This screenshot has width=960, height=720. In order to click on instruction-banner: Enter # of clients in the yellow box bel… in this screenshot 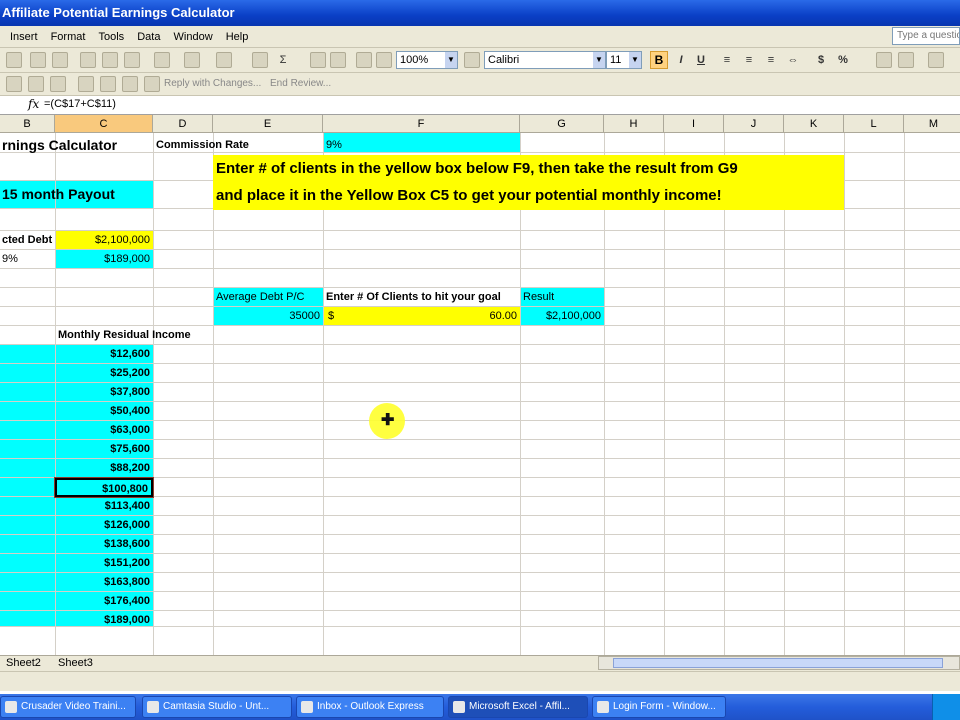, I will do `click(528, 182)`.